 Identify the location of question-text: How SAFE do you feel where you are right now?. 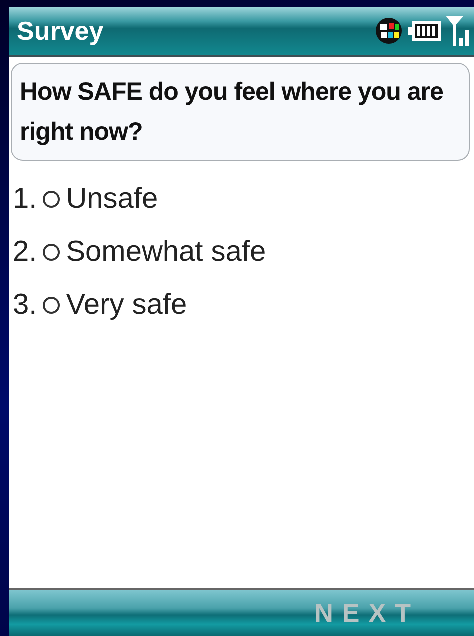
(240, 112).